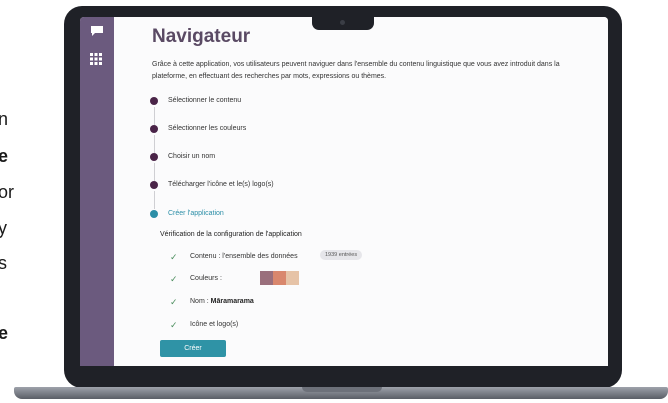 The width and height of the screenshot is (668, 403). I want to click on camera-notch, so click(343, 23).